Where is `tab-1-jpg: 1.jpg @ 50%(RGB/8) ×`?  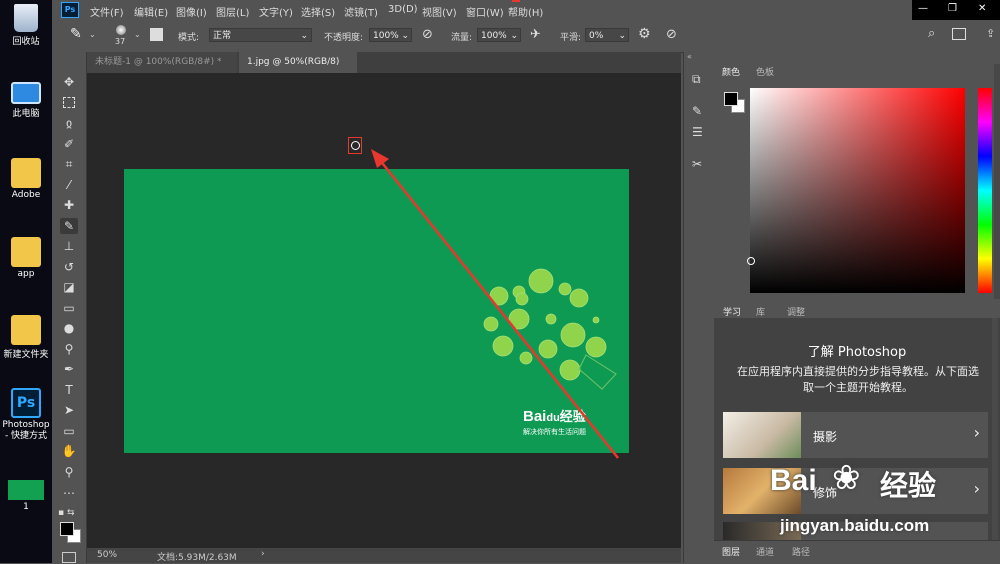
tab-1-jpg: 1.jpg @ 50%(RGB/8) × is located at coordinates (298, 70).